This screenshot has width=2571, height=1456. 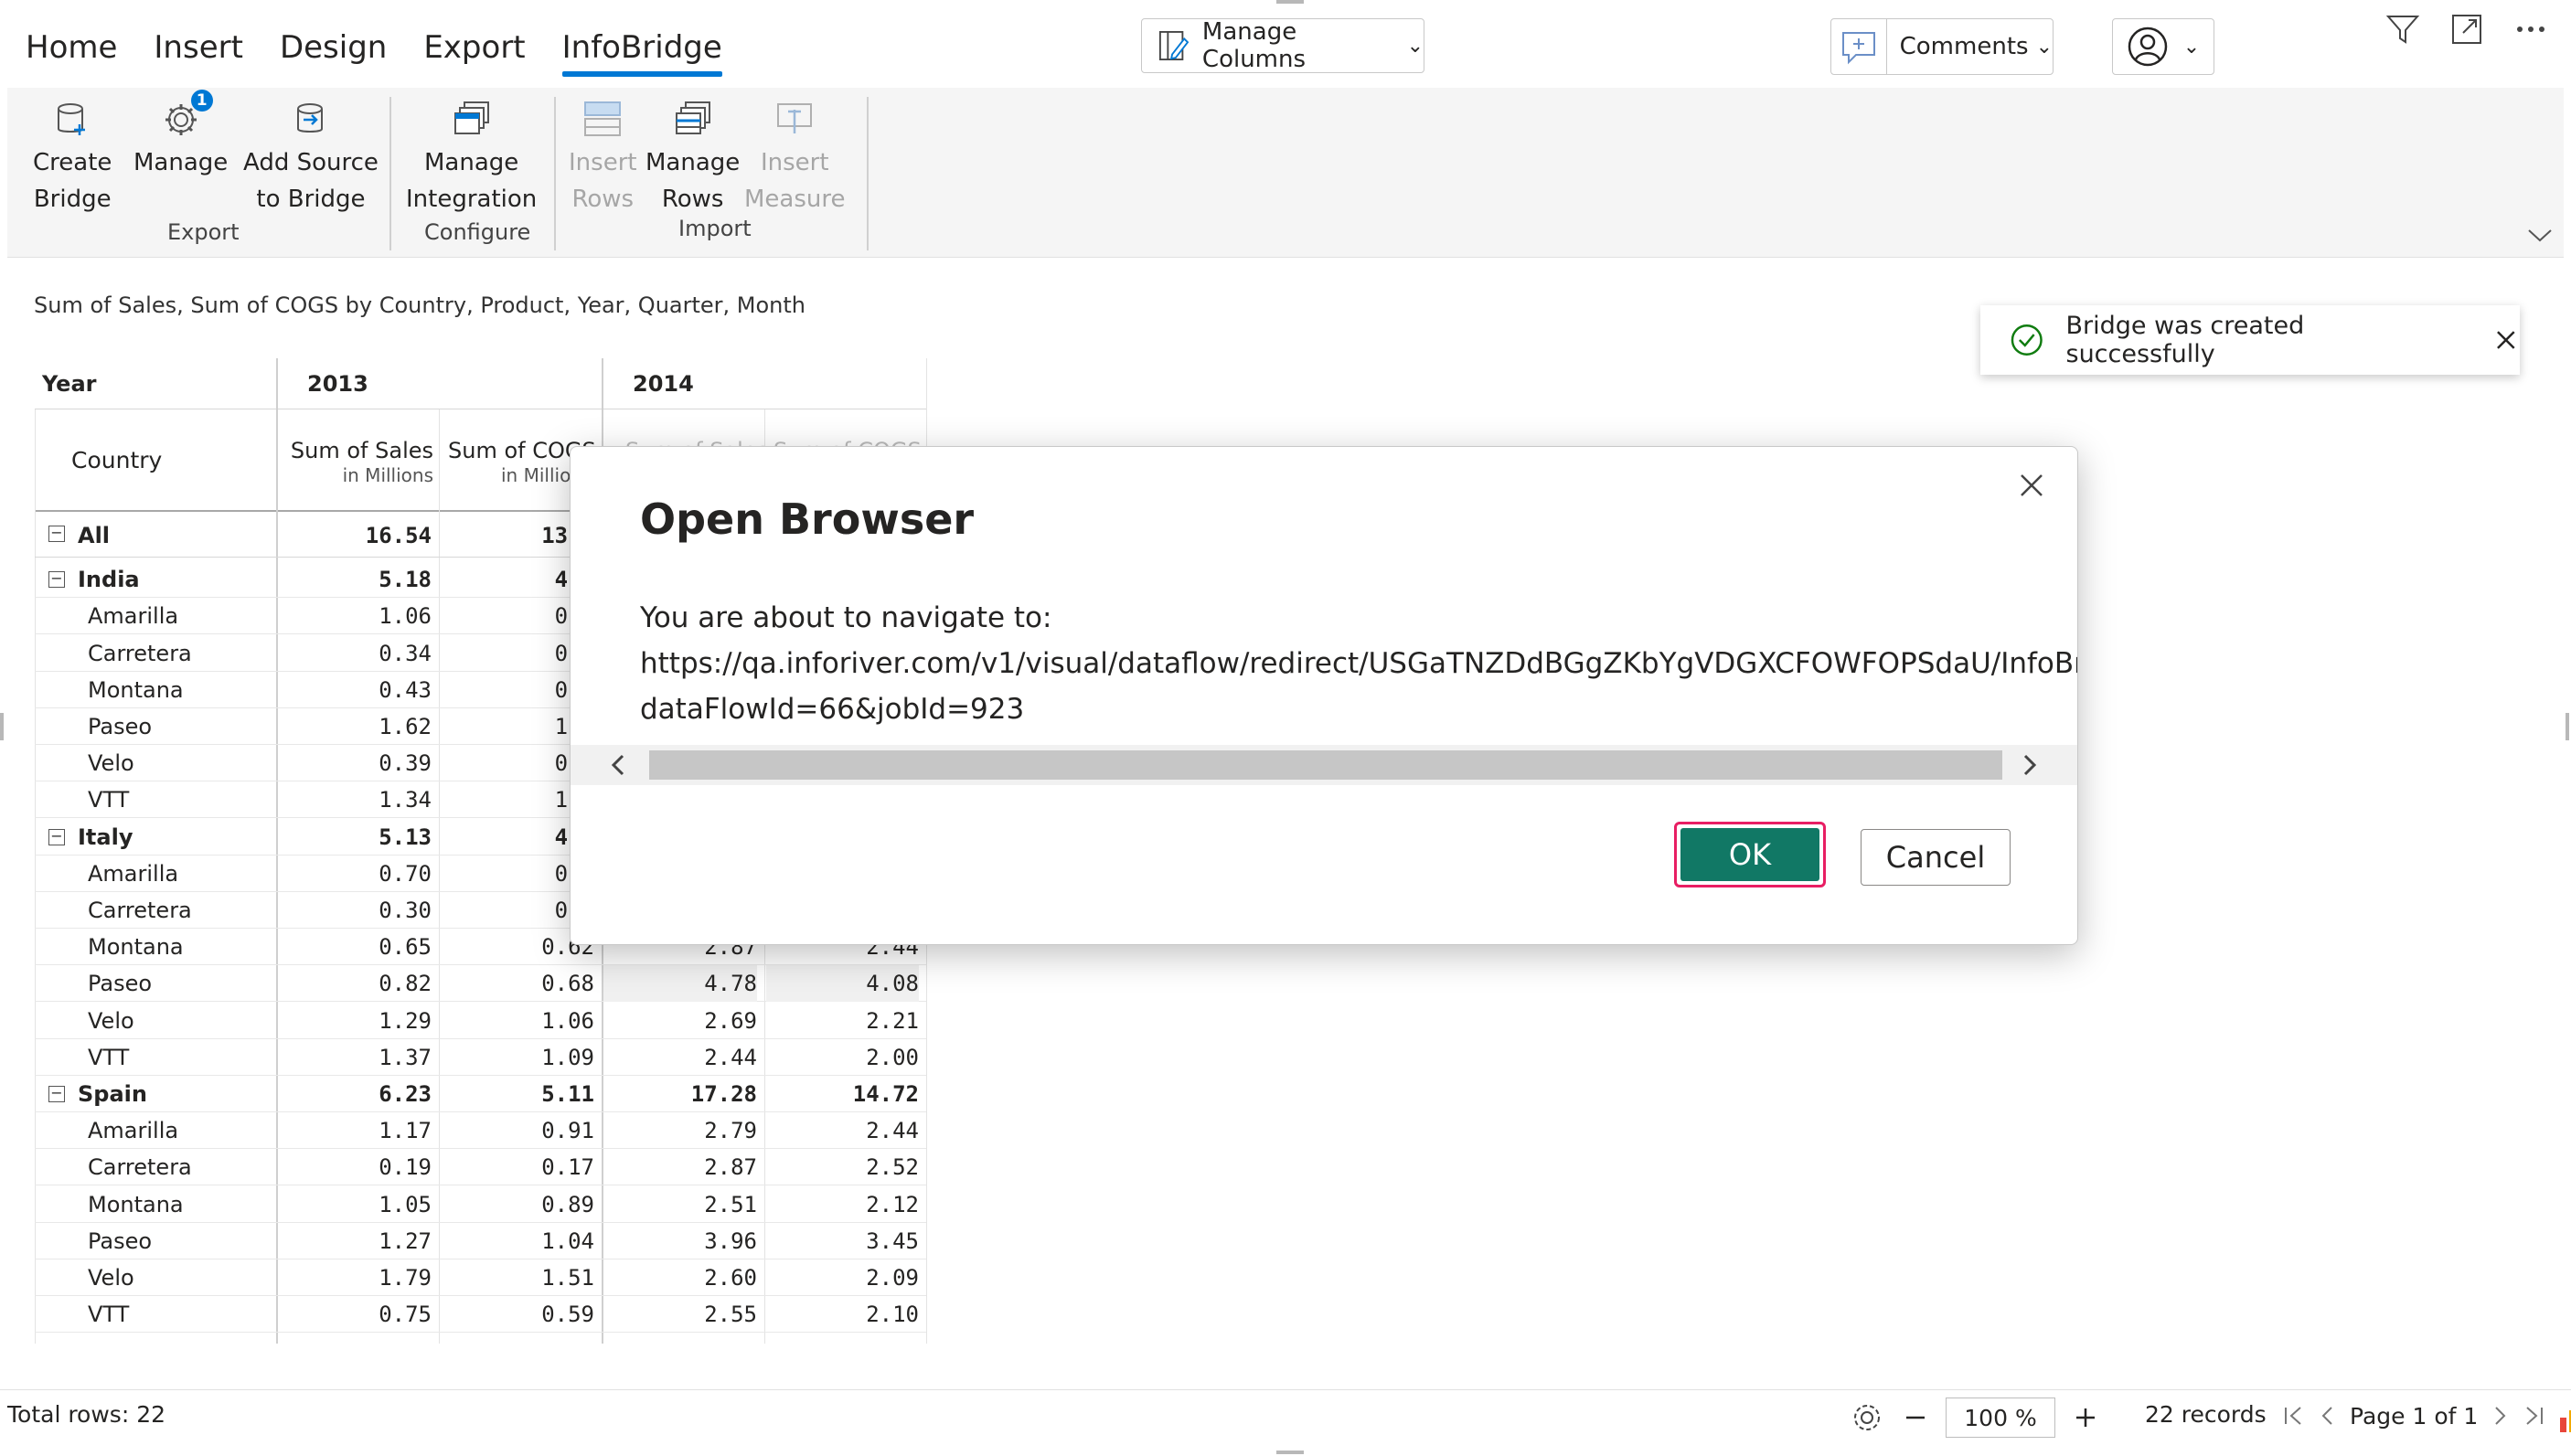 What do you see at coordinates (2030, 765) in the screenshot?
I see `scroll-right-icon` at bounding box center [2030, 765].